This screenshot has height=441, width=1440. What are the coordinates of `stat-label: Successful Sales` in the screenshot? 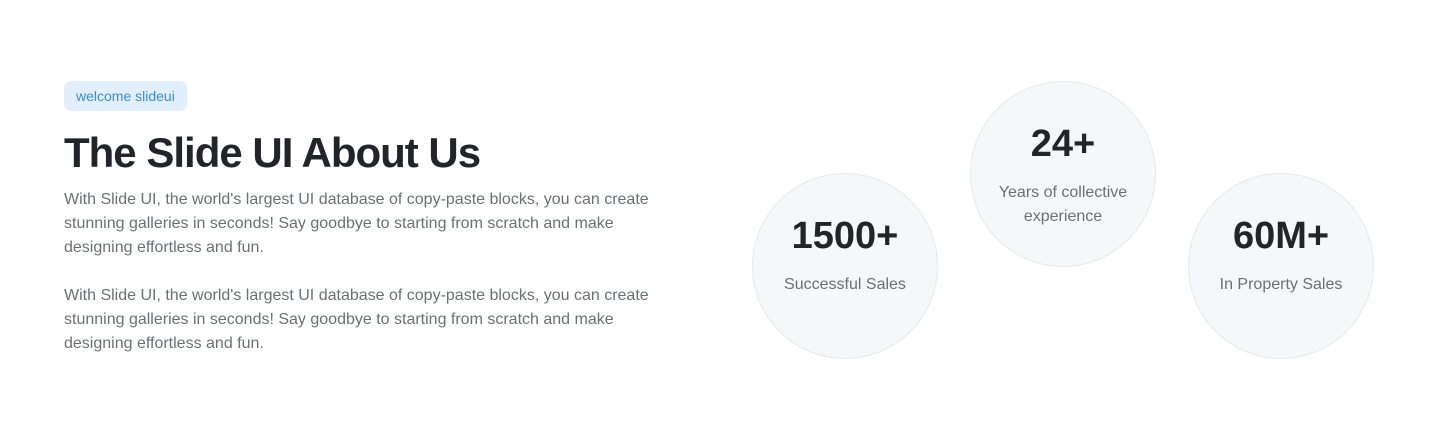 It's located at (845, 284).